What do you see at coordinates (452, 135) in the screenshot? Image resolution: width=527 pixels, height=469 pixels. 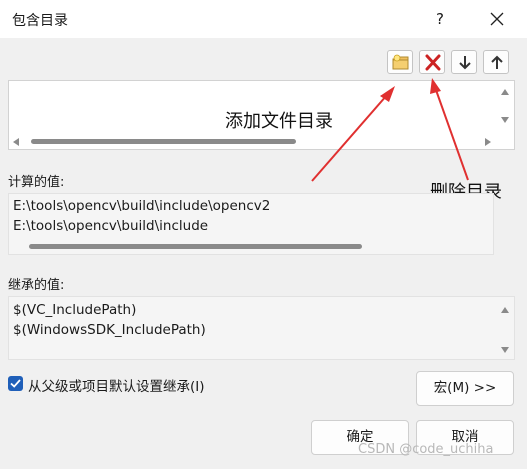 I see `arrow-to-delete` at bounding box center [452, 135].